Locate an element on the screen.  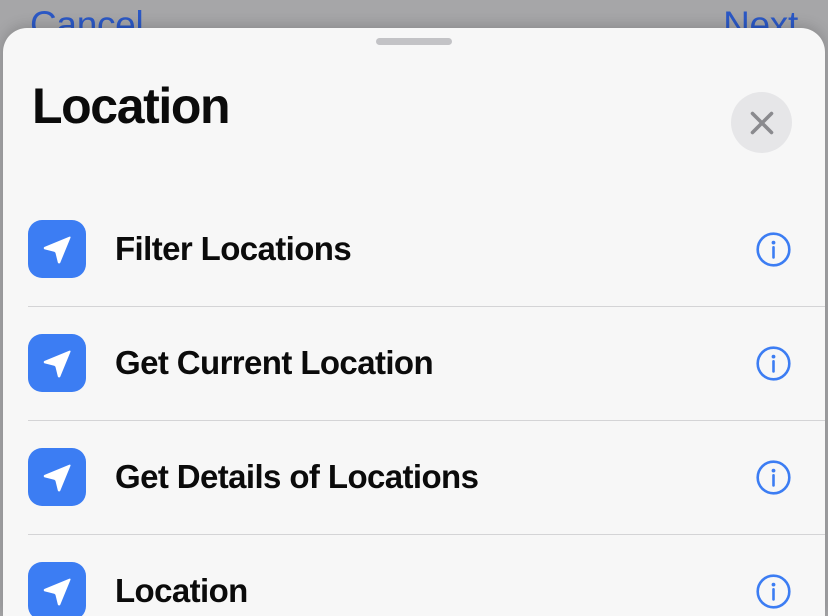
close-icon is located at coordinates (761, 122).